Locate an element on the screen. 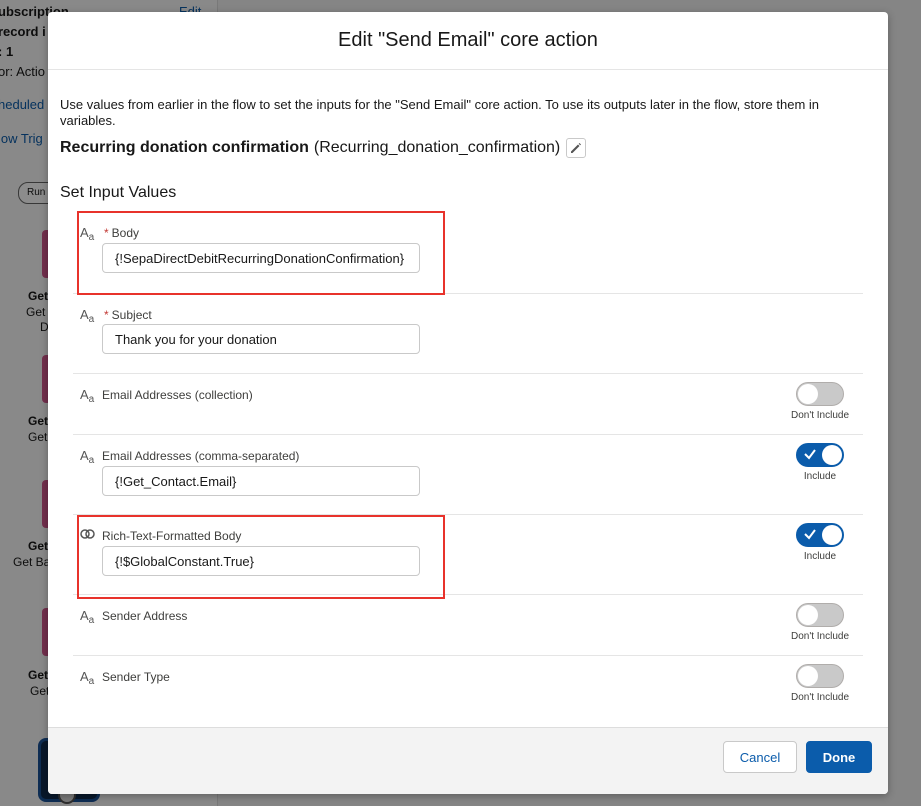 The height and width of the screenshot is (806, 921). sender-type-toggle is located at coordinates (820, 676).